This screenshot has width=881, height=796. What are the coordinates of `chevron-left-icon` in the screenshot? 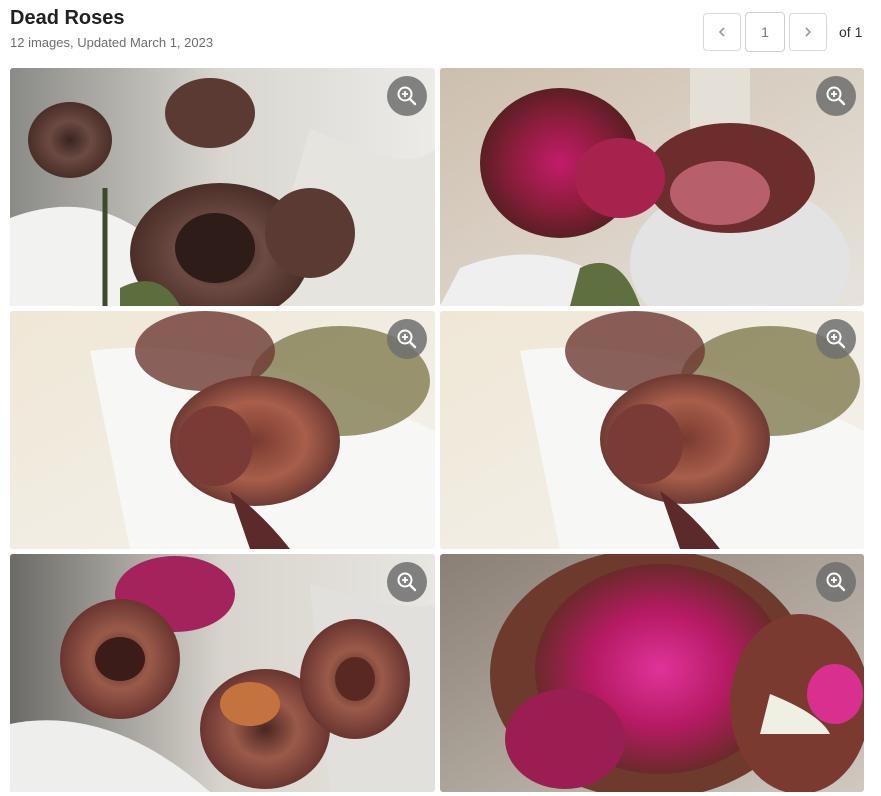 It's located at (721, 32).